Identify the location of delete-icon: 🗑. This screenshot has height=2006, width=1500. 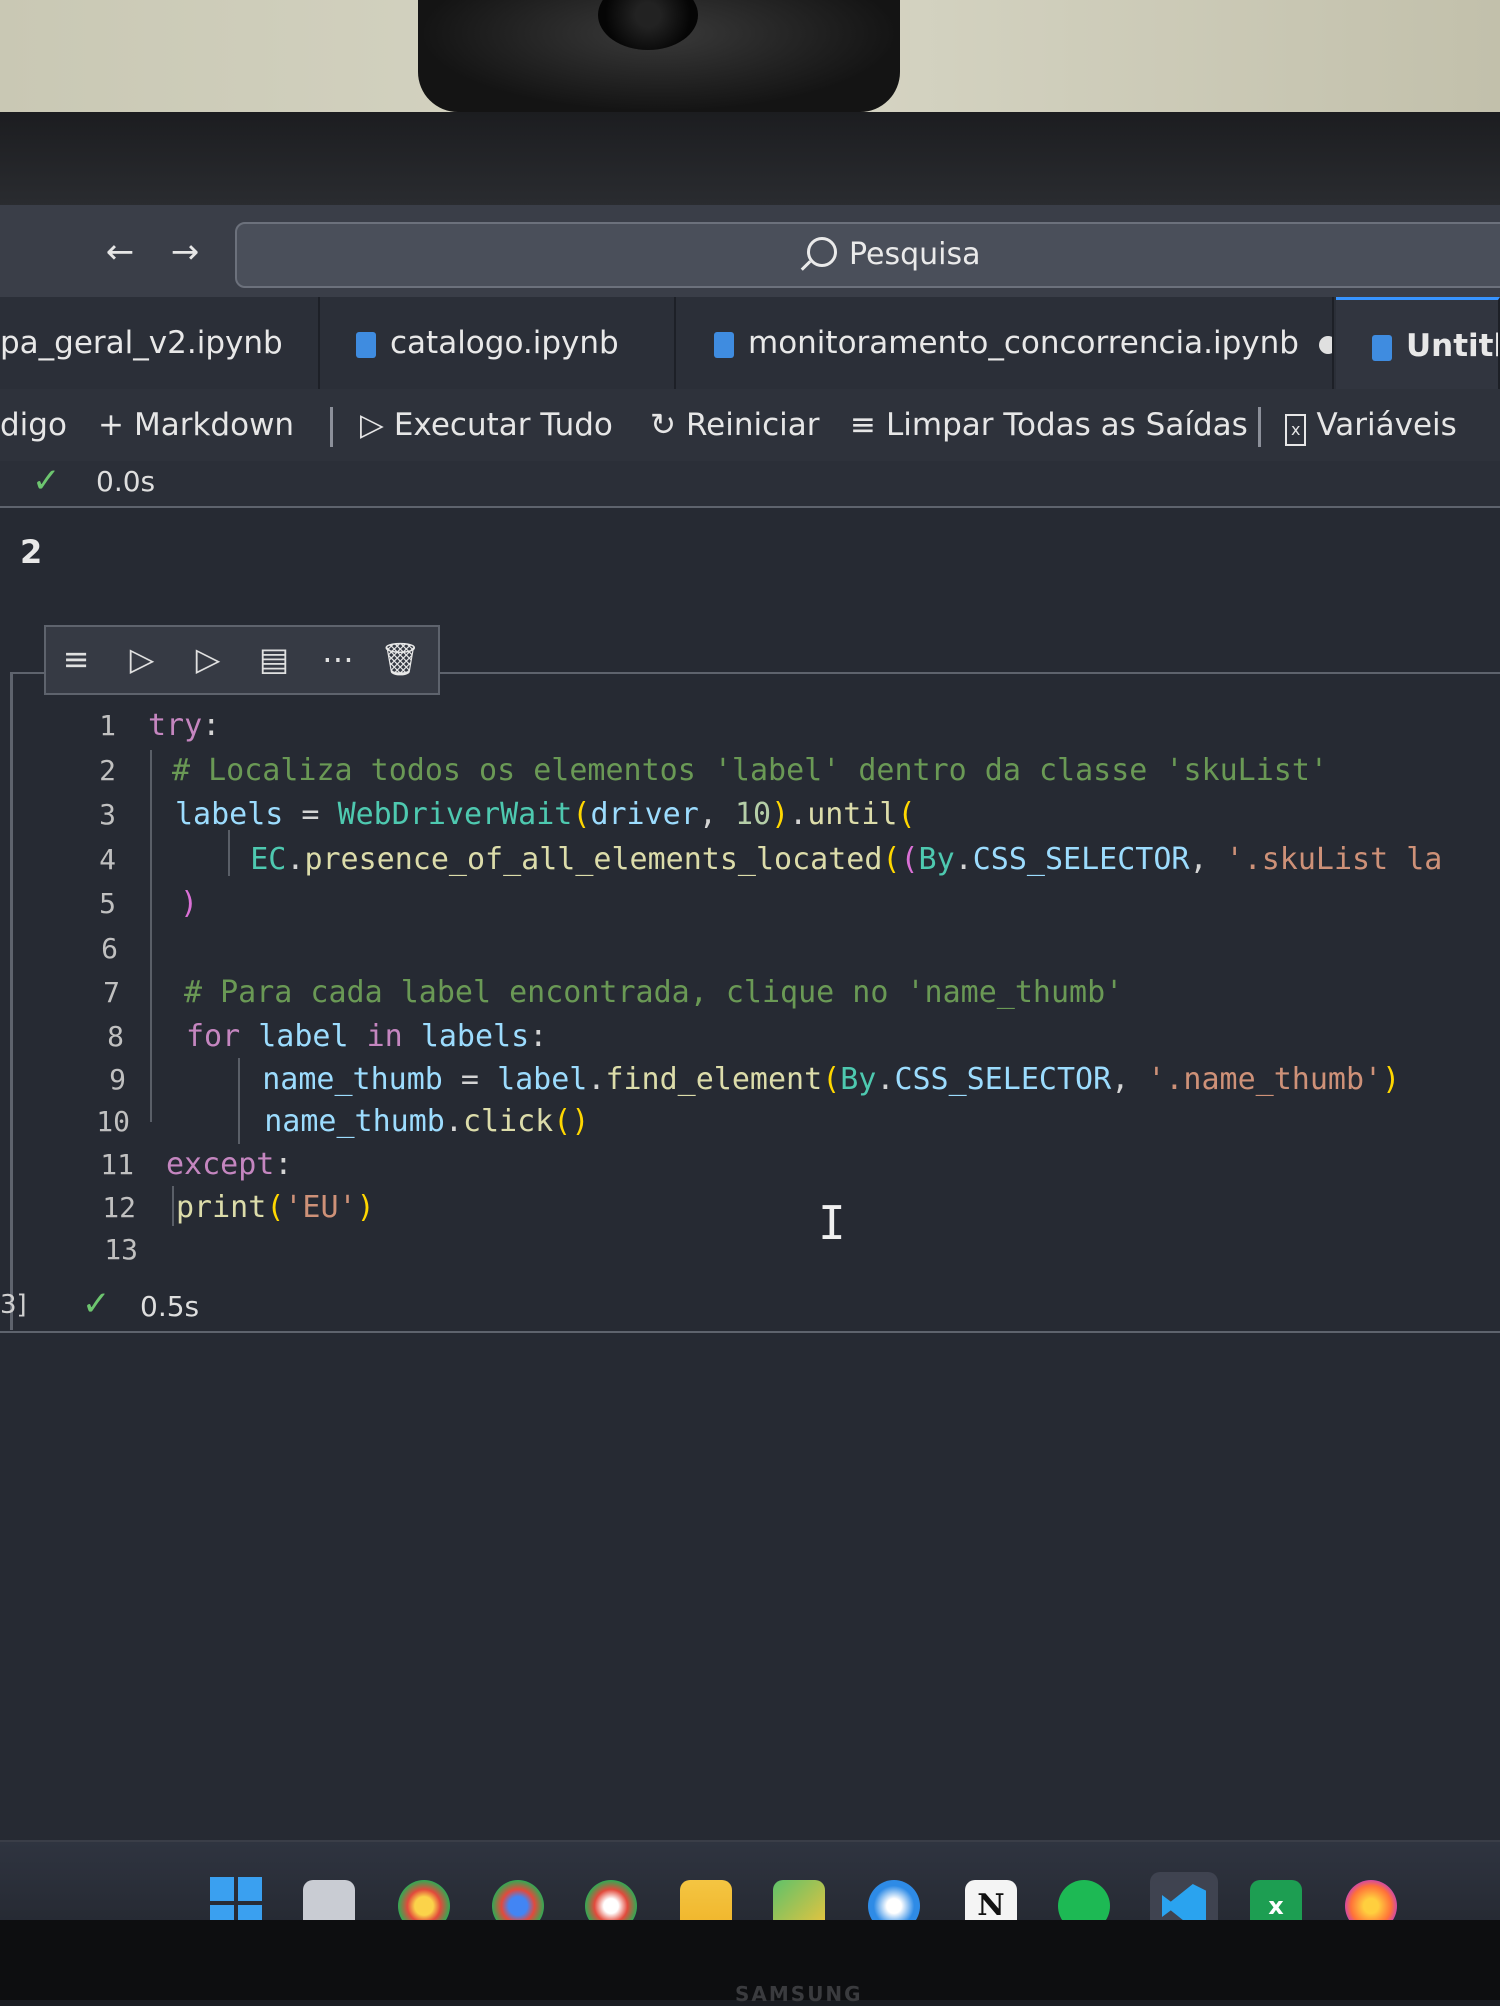
(400, 659).